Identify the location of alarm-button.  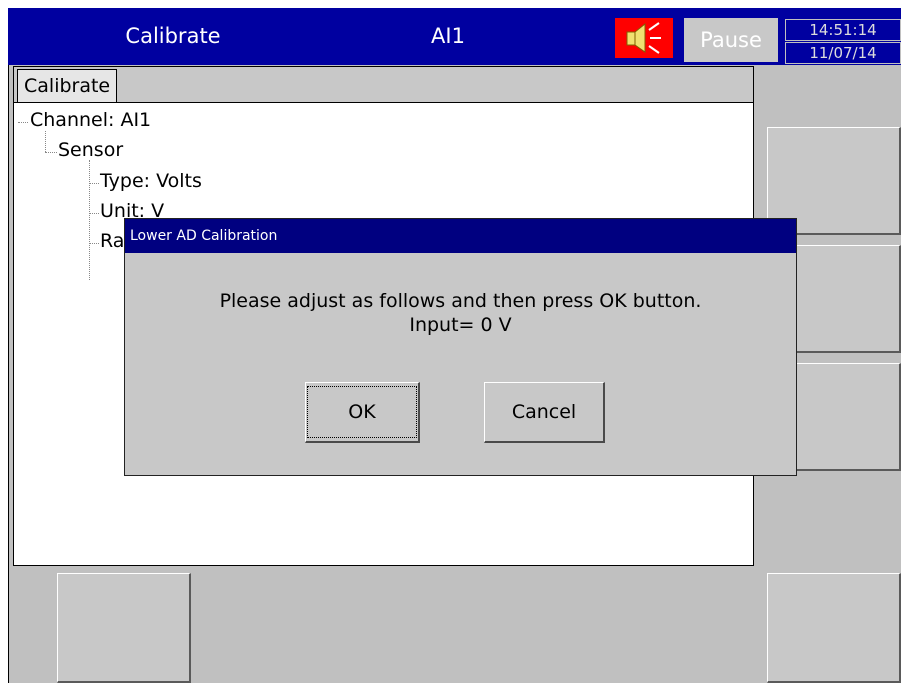
(644, 38).